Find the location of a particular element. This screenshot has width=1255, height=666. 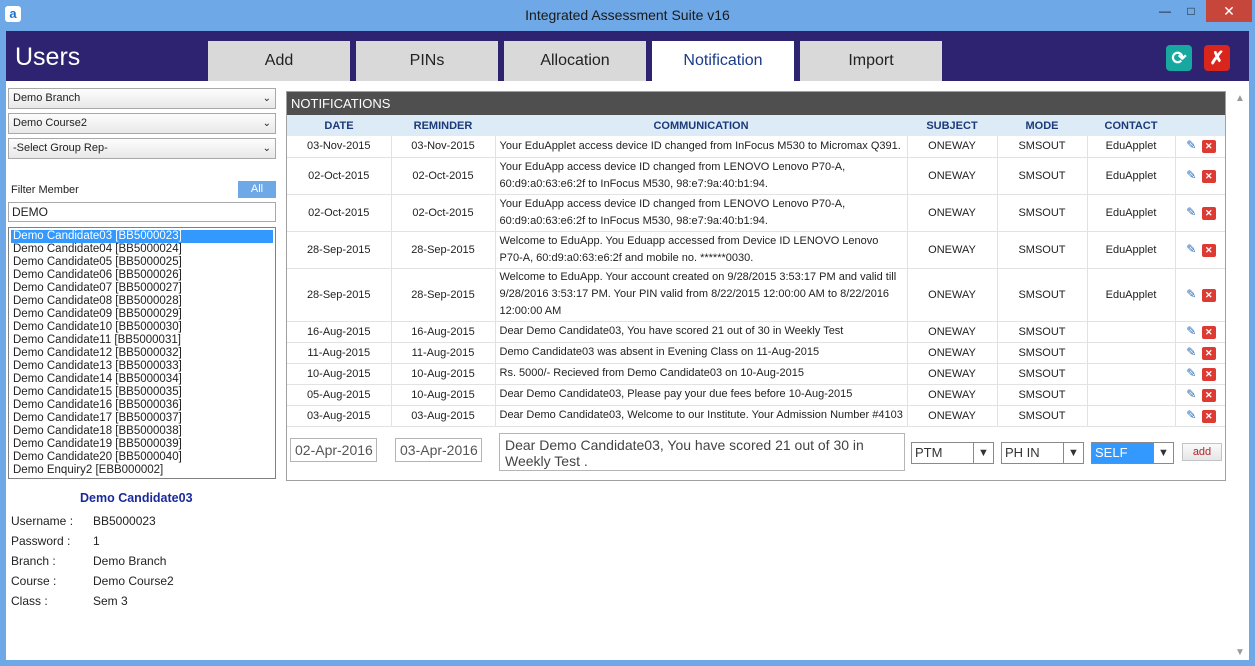

new-date-field: 02-Apr-2016 is located at coordinates (333, 450).